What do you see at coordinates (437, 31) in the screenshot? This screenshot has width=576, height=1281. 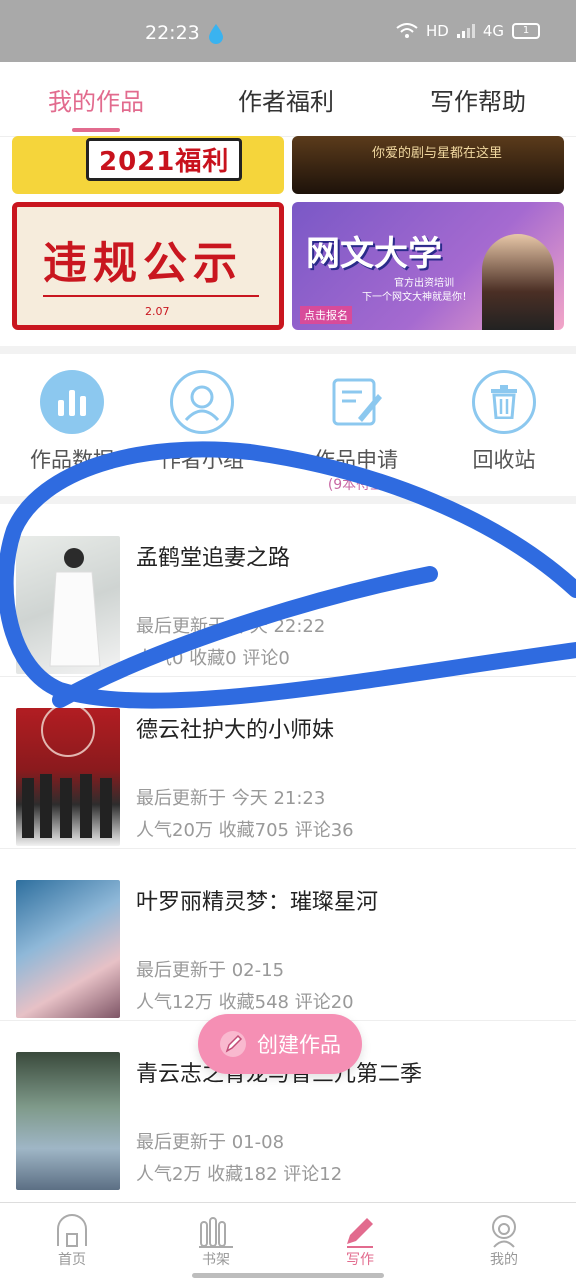 I see `network-label: HD` at bounding box center [437, 31].